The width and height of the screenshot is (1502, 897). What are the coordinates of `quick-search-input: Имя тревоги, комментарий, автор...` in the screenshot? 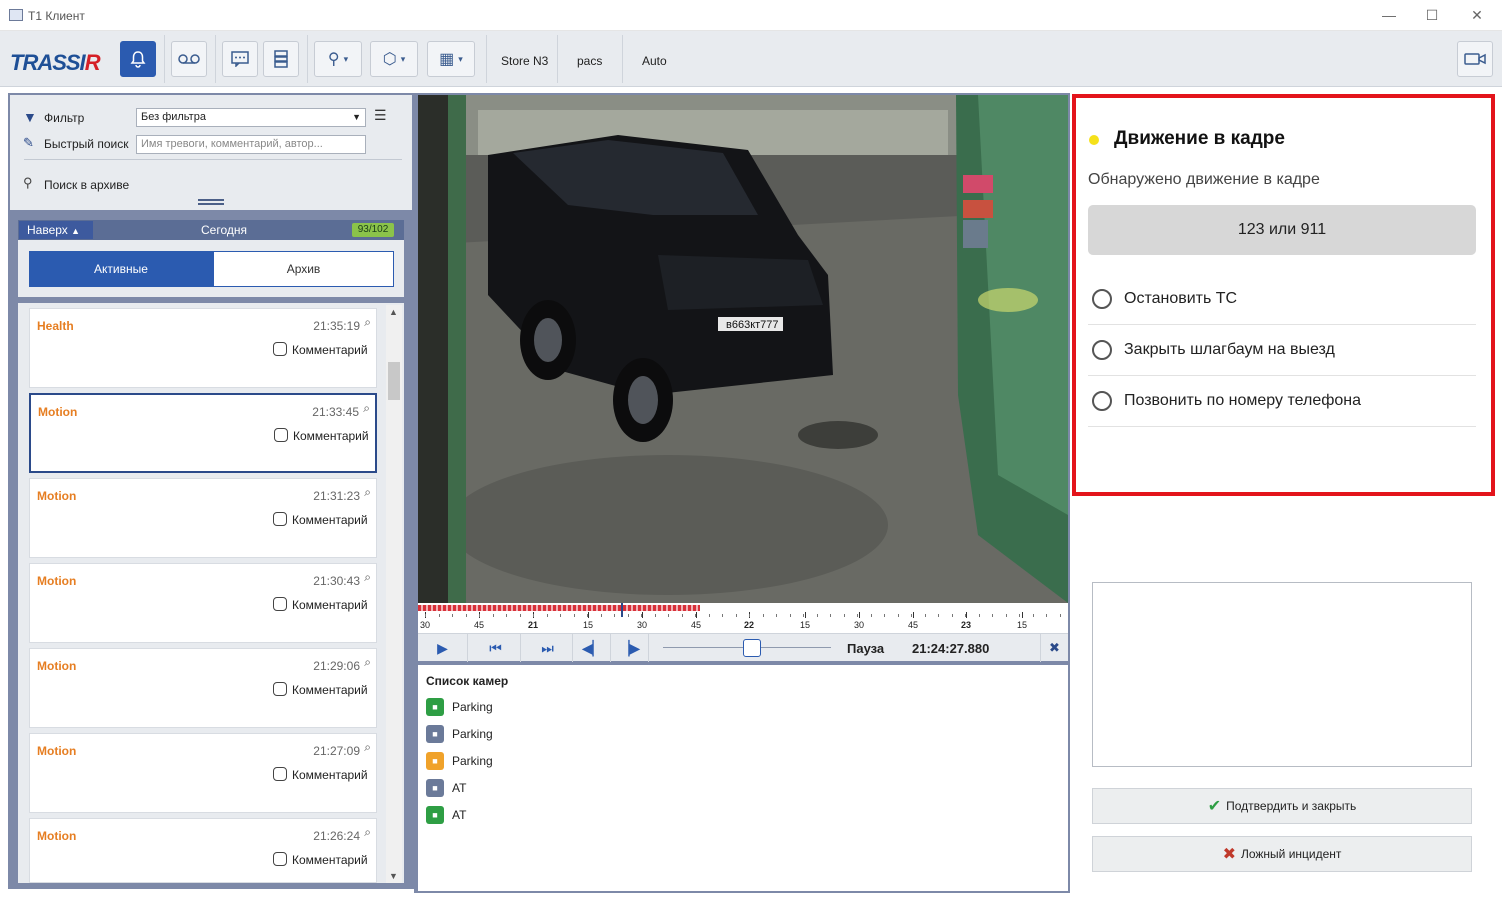 It's located at (251, 144).